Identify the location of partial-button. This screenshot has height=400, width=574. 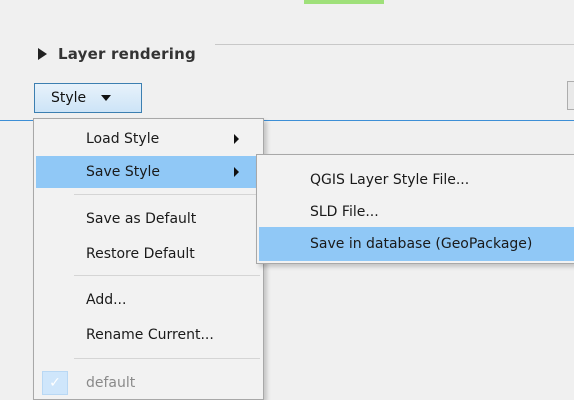
(570, 95).